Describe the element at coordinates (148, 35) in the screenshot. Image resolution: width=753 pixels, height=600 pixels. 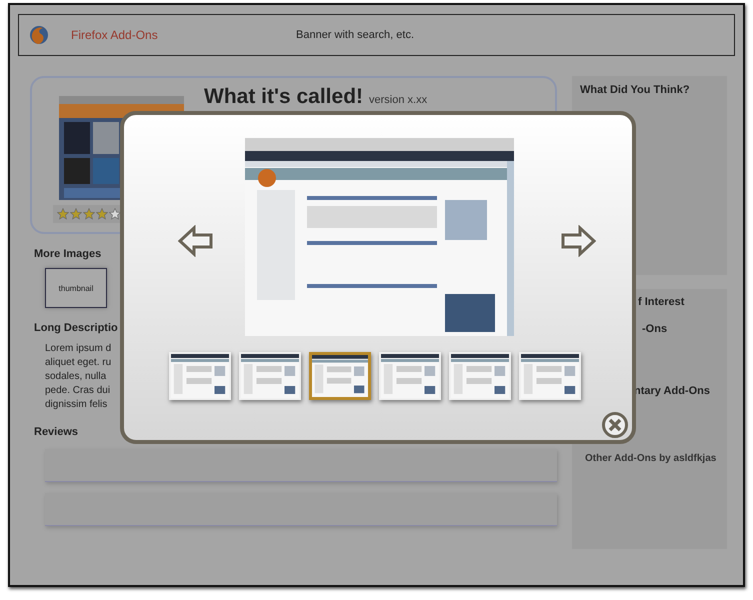
I see `brand-name: Firefox Add-Ons` at that location.